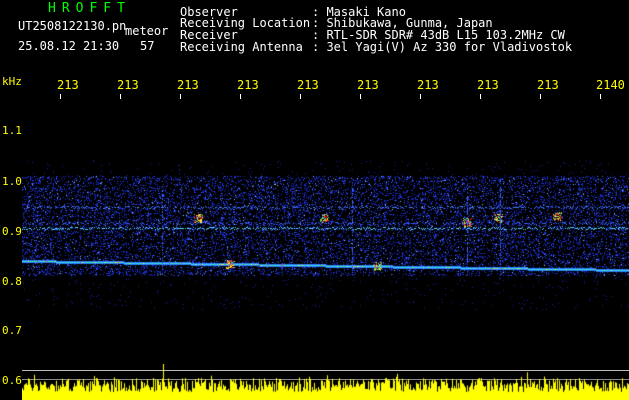  What do you see at coordinates (12, 330) in the screenshot?
I see `y-tick-0-7: 0.7` at bounding box center [12, 330].